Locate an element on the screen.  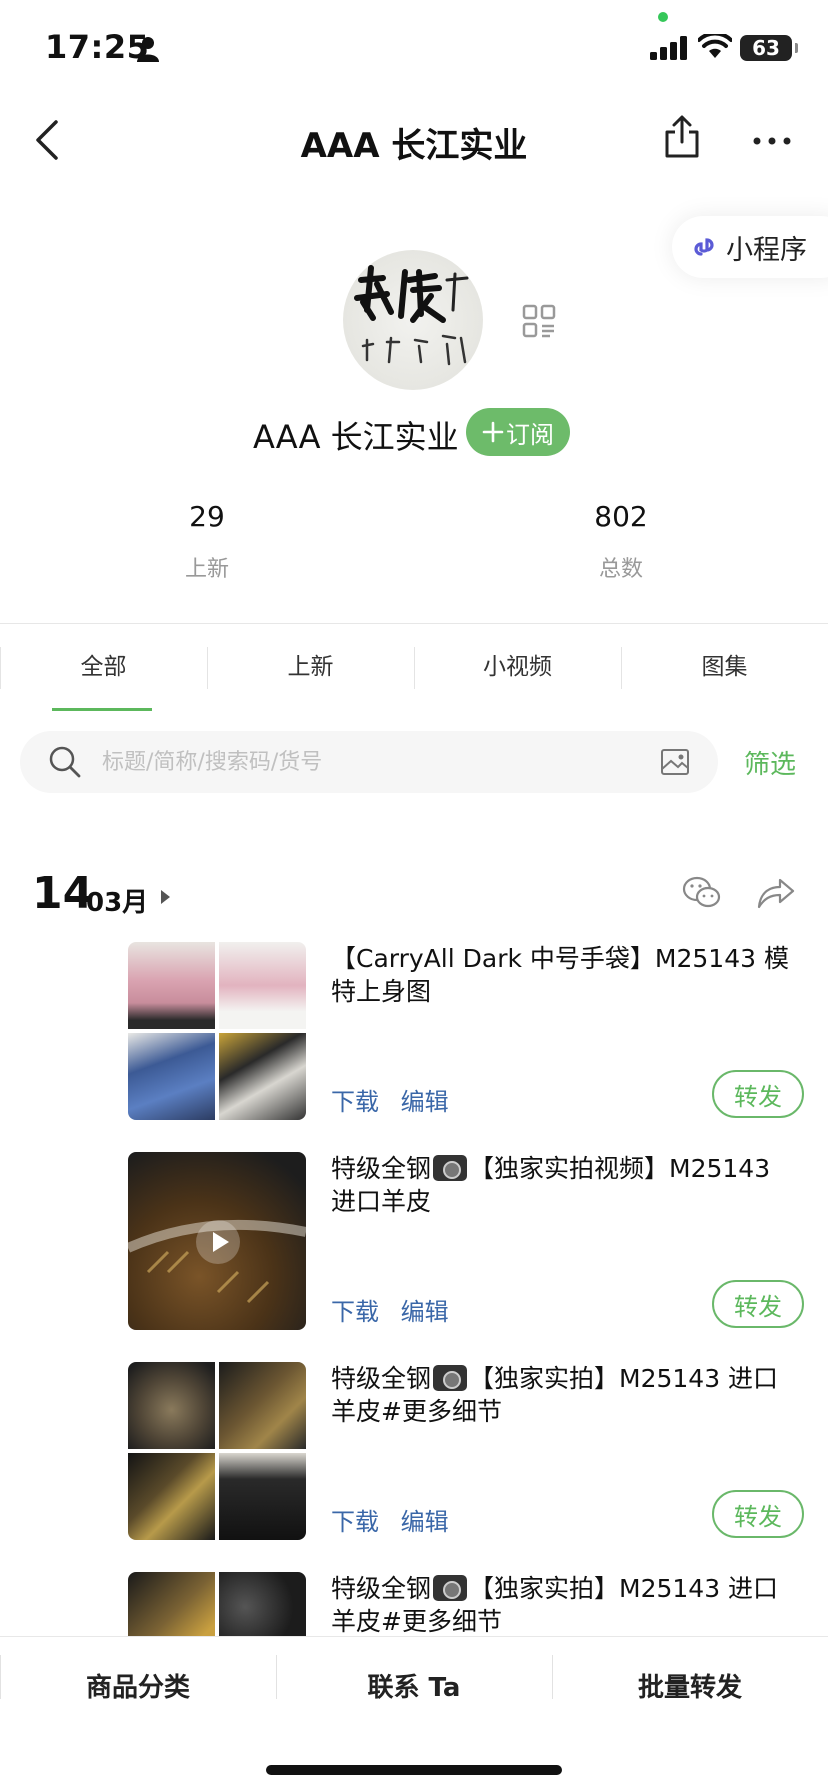
wechat-icon is located at coordinates (702, 893).